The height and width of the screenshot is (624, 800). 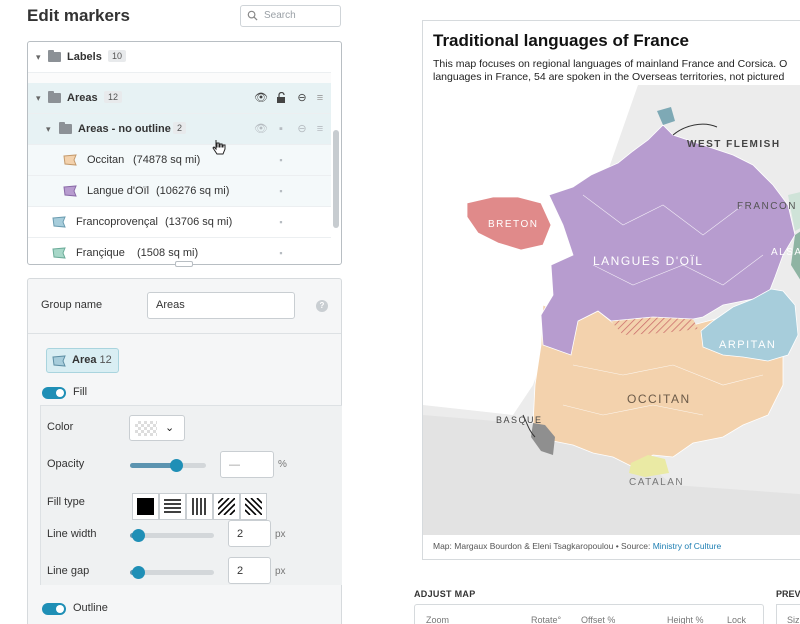 I want to click on tree-row-label: Areas, so click(x=82, y=98).